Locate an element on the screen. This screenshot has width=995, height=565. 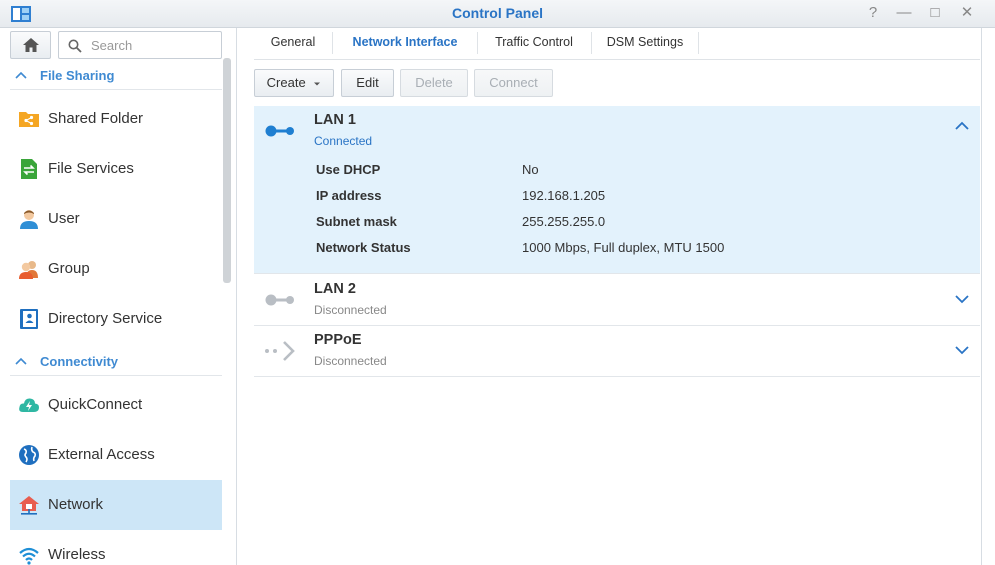
section-connectivity: Connectivity is located at coordinates (116, 362).